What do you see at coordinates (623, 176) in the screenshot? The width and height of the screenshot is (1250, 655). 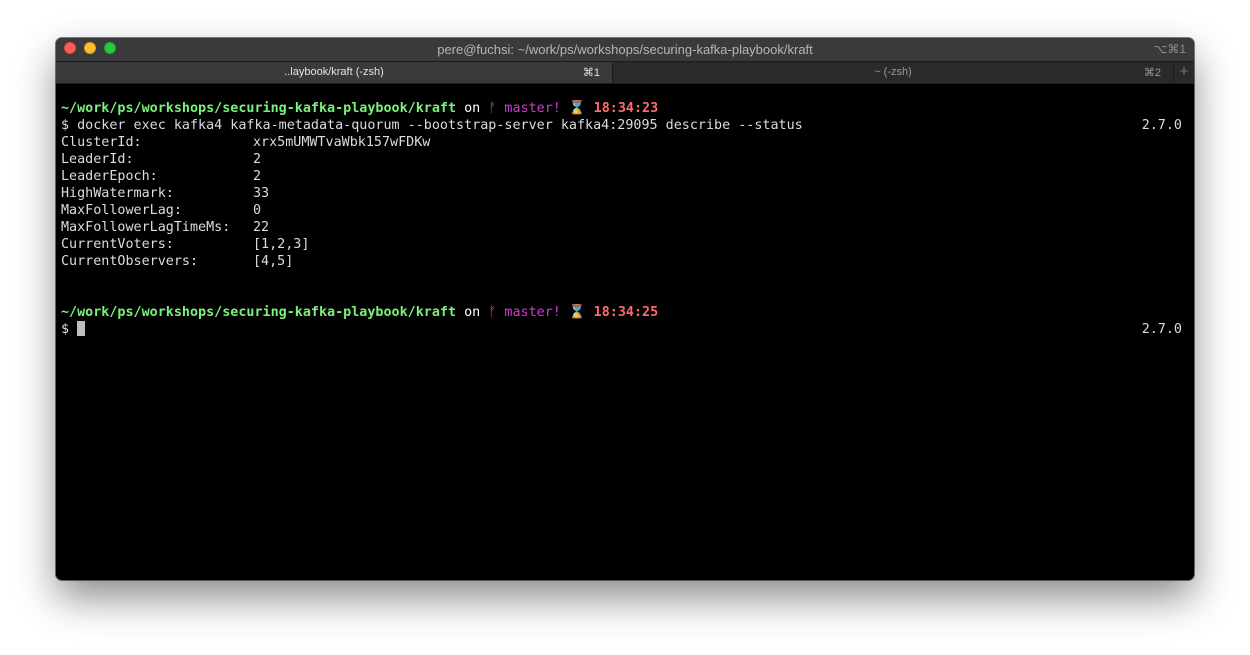 I see `output-row: LeaderEpoch: 2` at bounding box center [623, 176].